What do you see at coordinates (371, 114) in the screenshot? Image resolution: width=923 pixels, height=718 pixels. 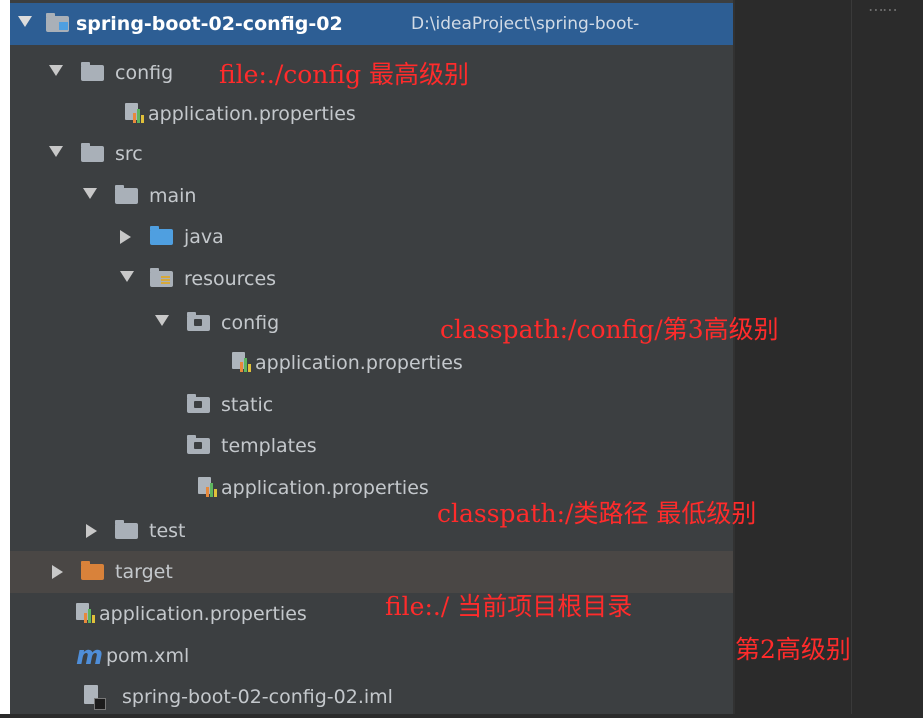 I see `tree-row-config-application-properties: application.properties` at bounding box center [371, 114].